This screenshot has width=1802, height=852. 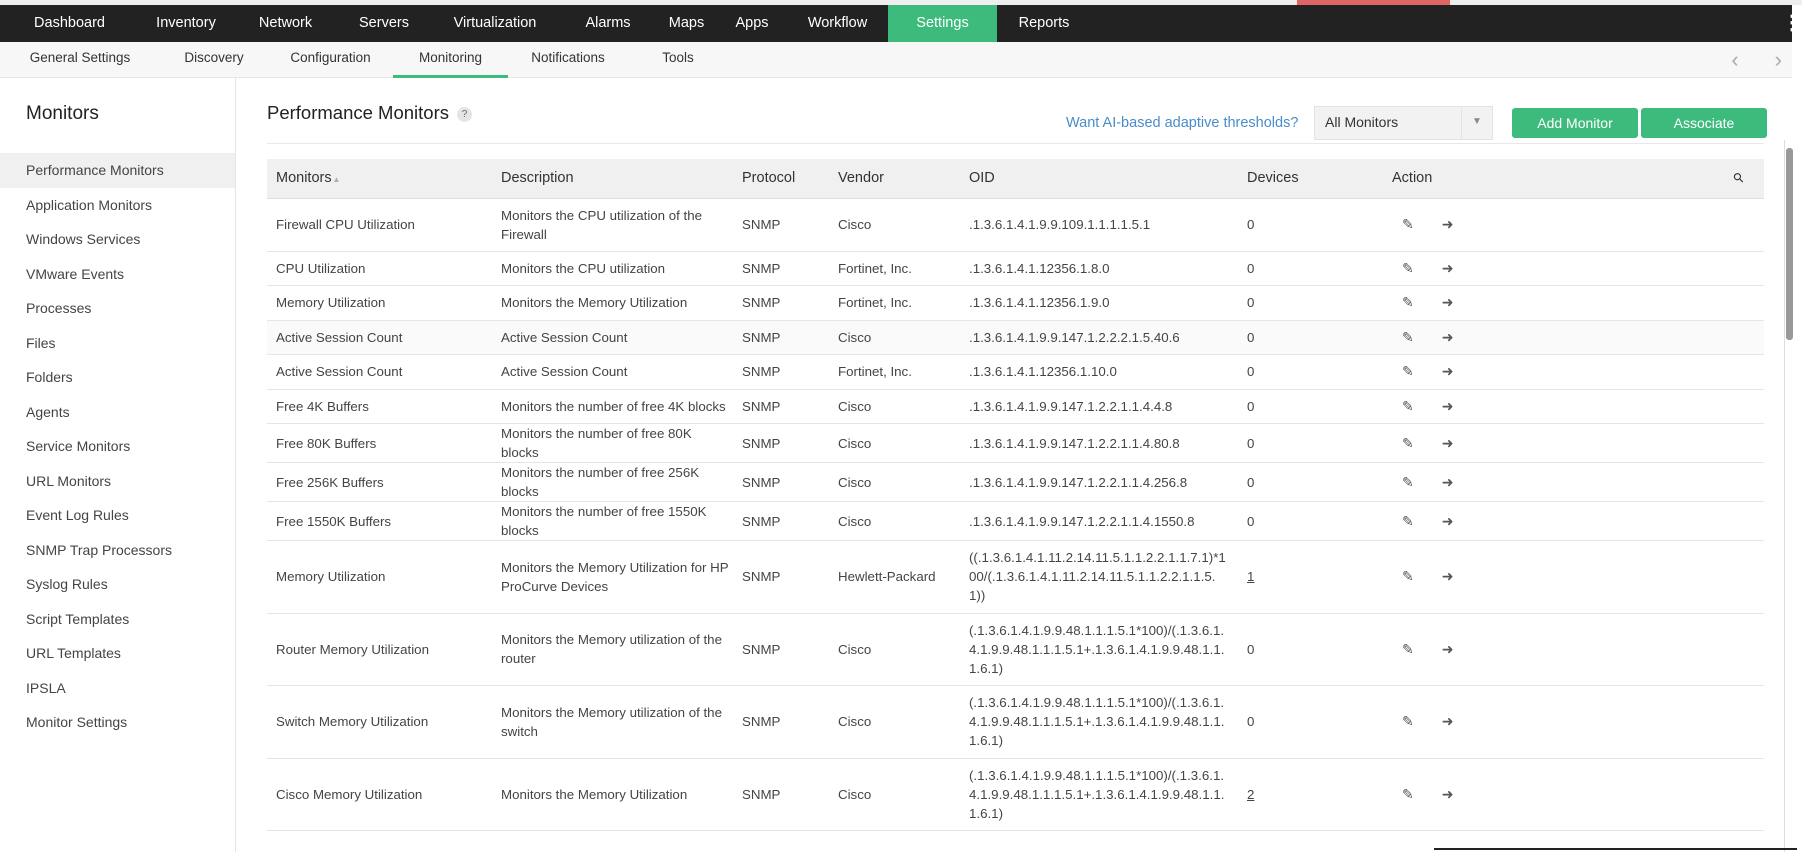 I want to click on header-label: Vendor, so click(x=861, y=178).